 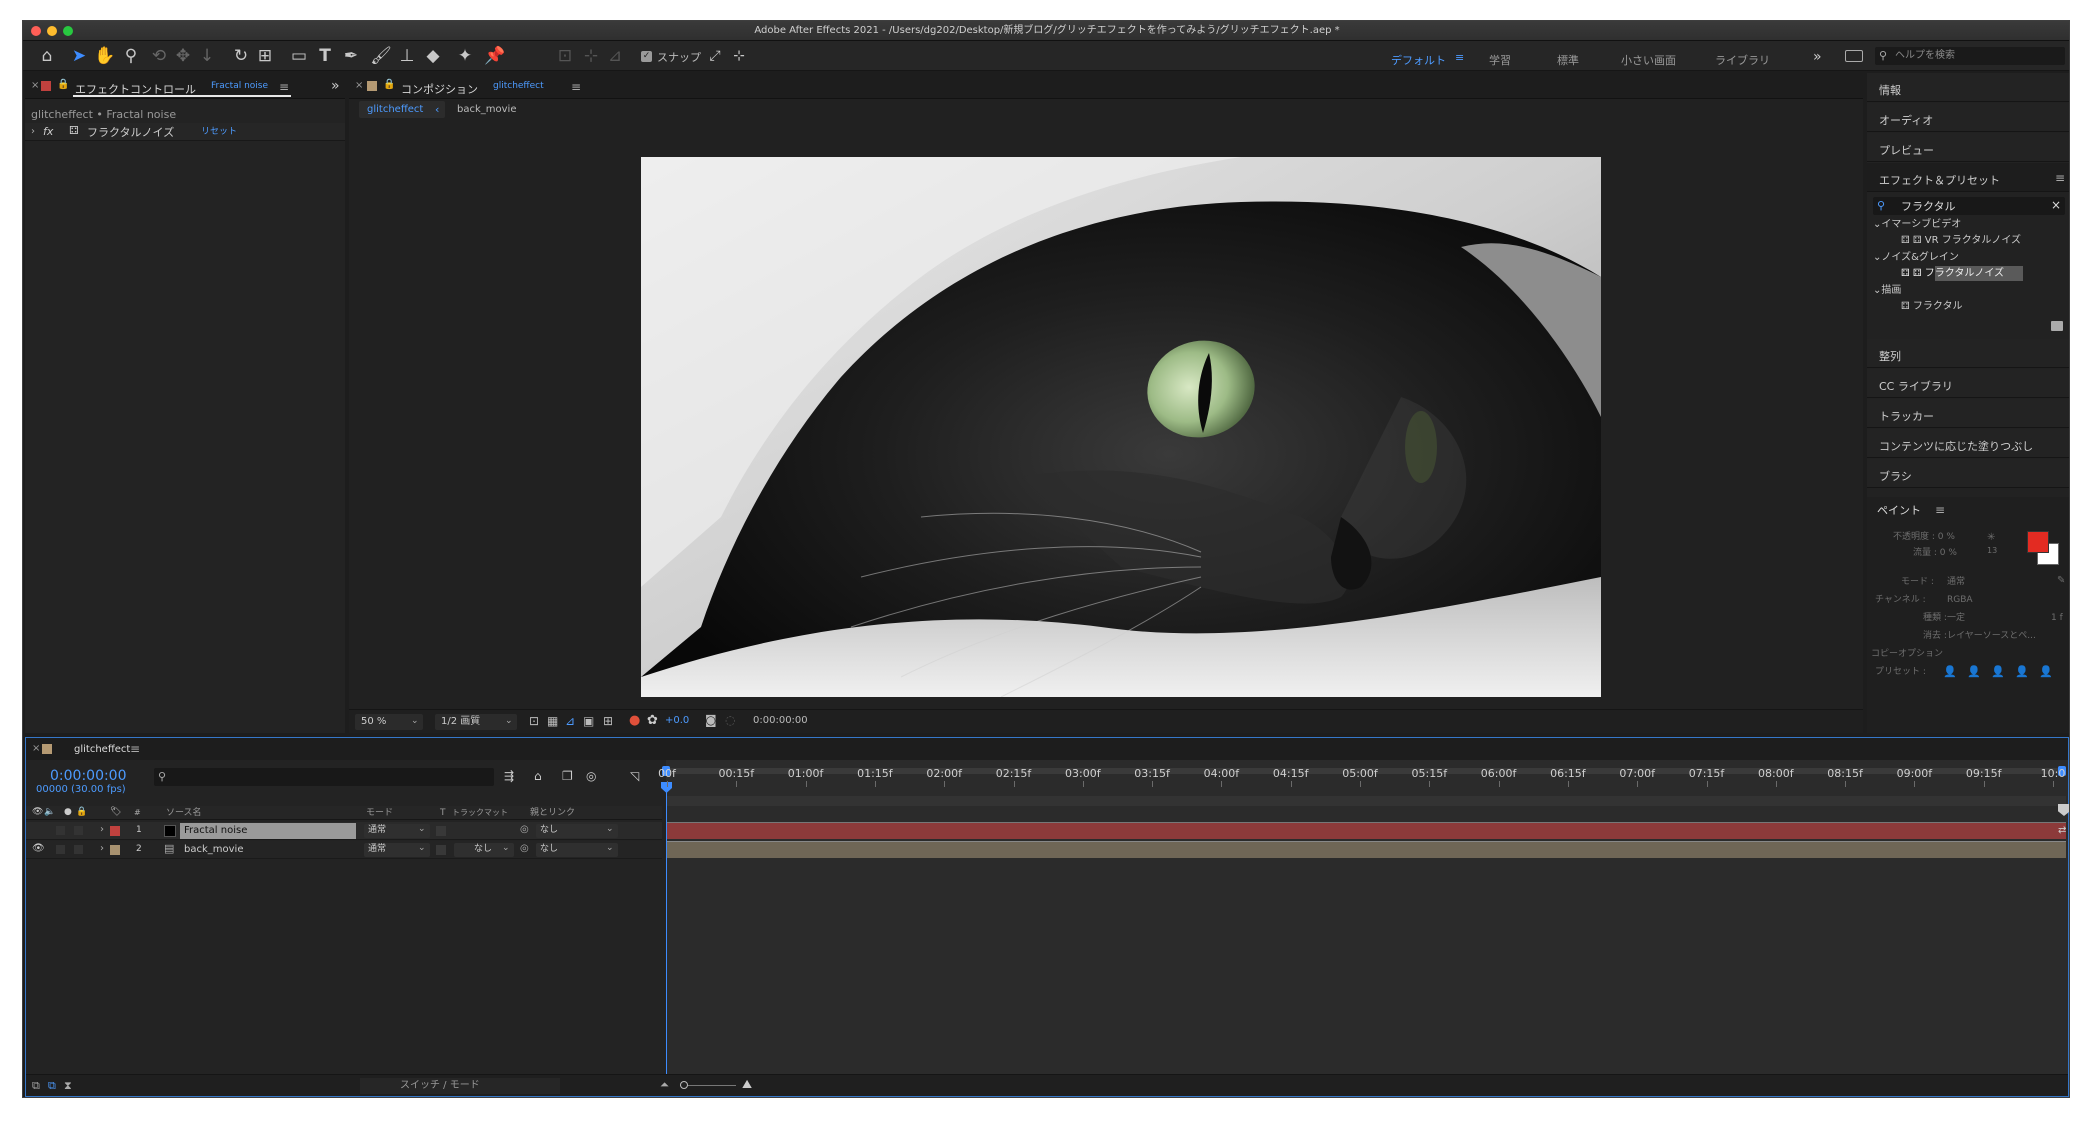 What do you see at coordinates (1961, 241) in the screenshot?
I see `tree-item-vr-fractal-noise: ⚃ ⚃ VR フラクタルノイズ` at bounding box center [1961, 241].